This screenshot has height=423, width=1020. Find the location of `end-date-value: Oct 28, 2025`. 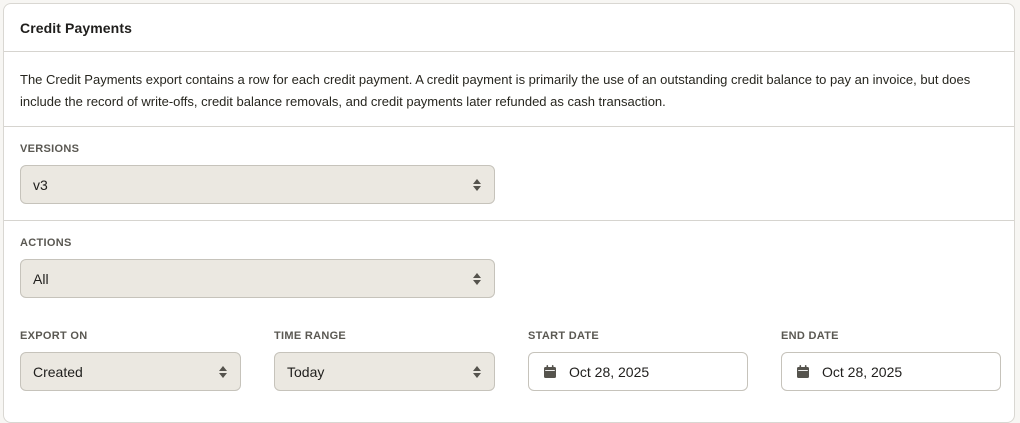

end-date-value: Oct 28, 2025 is located at coordinates (862, 371).